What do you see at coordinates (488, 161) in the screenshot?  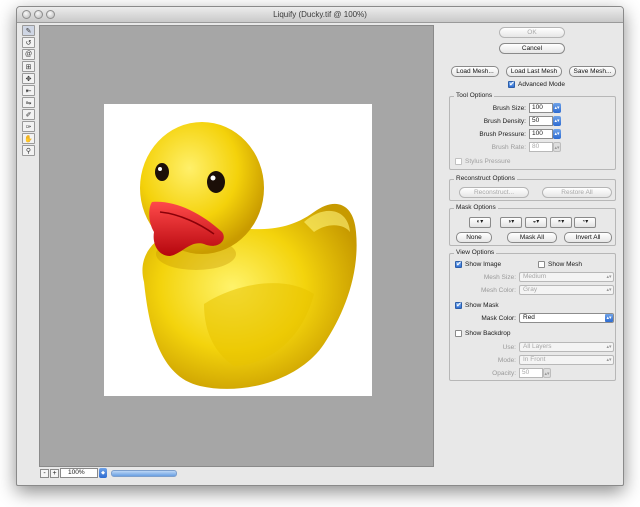 I see `stylus-pressure-label: Stylus Pressure` at bounding box center [488, 161].